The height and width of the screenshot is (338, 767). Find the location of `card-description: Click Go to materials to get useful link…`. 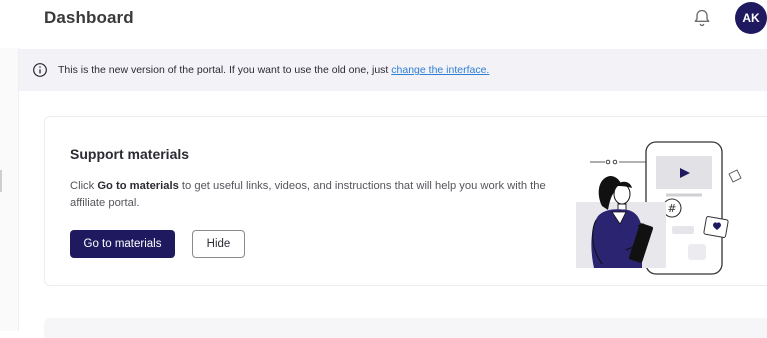

card-description: Click Go to materials to get useful link… is located at coordinates (315, 195).